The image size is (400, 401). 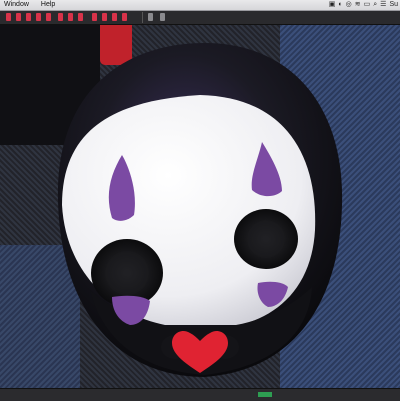 What do you see at coordinates (200, 18) in the screenshot?
I see `app-toolbar` at bounding box center [200, 18].